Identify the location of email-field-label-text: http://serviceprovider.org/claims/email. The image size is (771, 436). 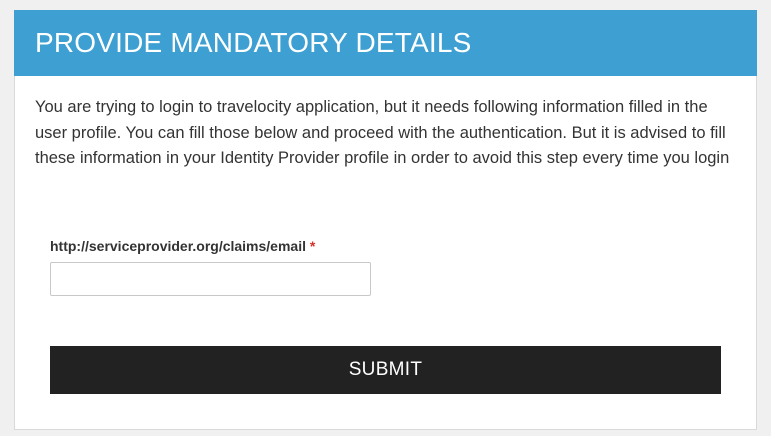
(178, 246).